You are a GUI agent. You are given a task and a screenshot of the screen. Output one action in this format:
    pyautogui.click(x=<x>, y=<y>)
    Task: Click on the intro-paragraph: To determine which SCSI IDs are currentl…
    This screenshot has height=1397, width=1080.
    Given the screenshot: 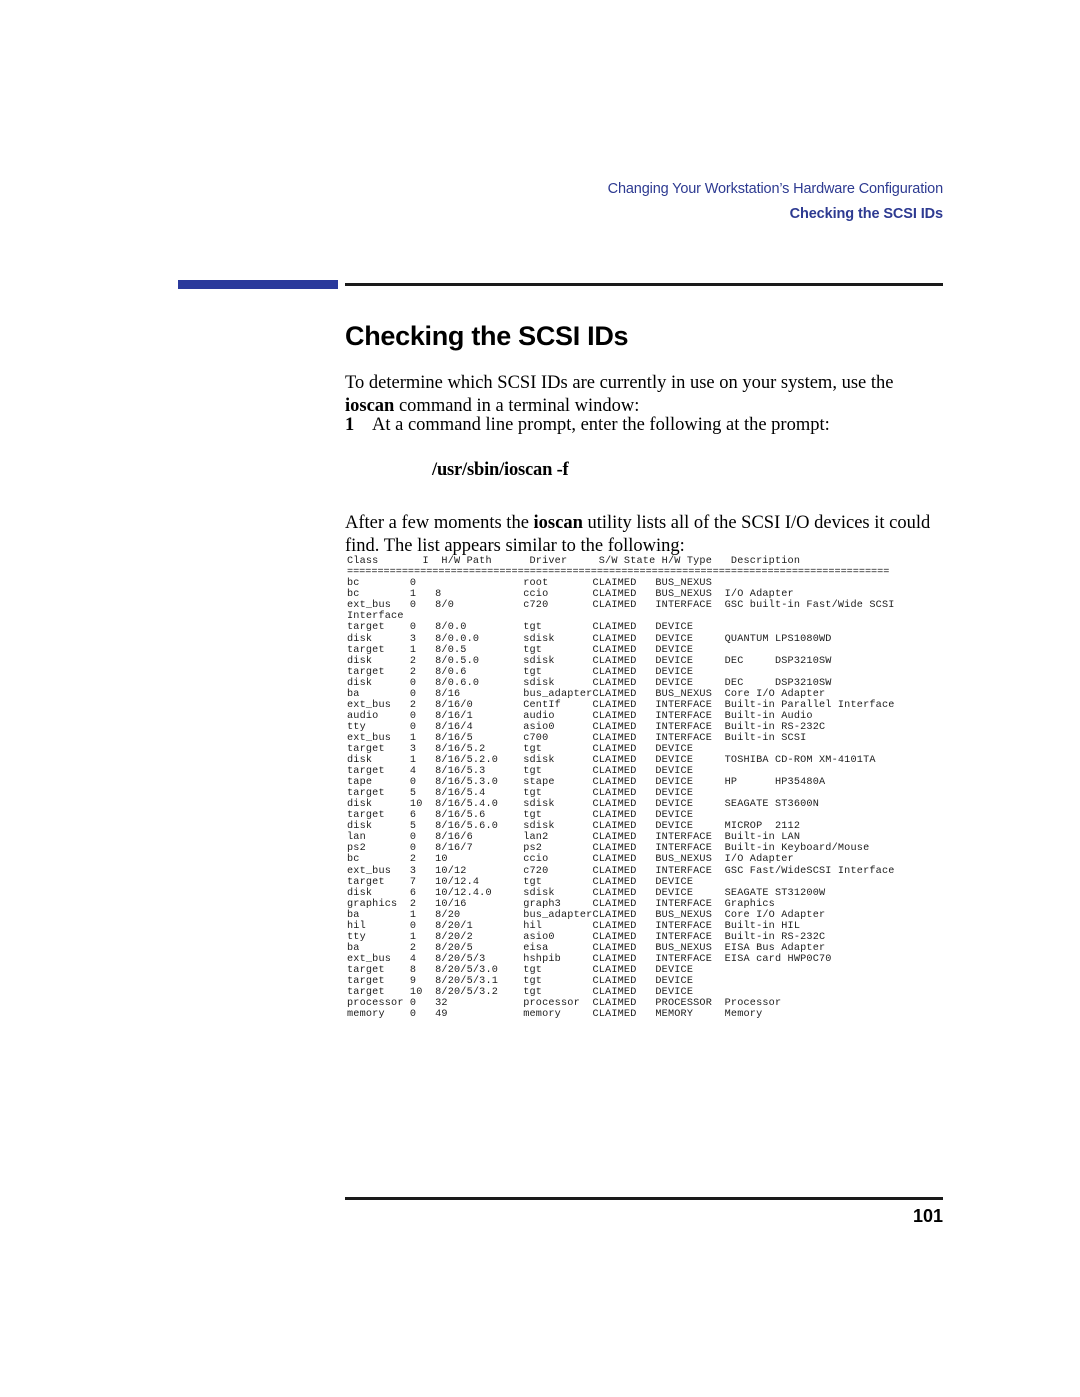 What is the action you would take?
    pyautogui.click(x=645, y=395)
    